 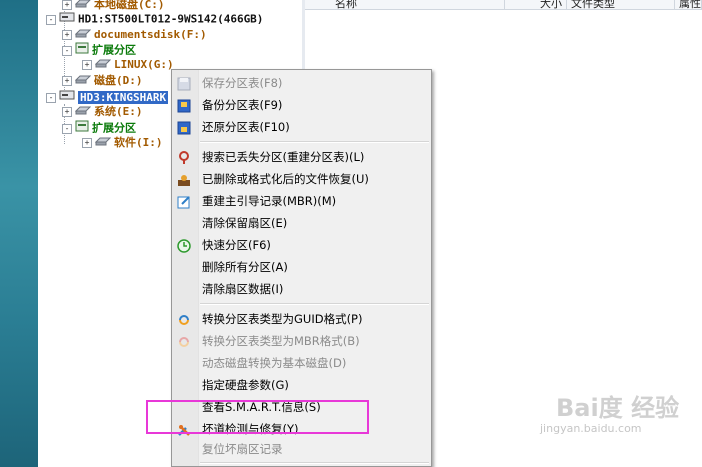 What do you see at coordinates (301, 105) in the screenshot?
I see `menu-item-backup-partition-table: 备份分区表(F9)` at bounding box center [301, 105].